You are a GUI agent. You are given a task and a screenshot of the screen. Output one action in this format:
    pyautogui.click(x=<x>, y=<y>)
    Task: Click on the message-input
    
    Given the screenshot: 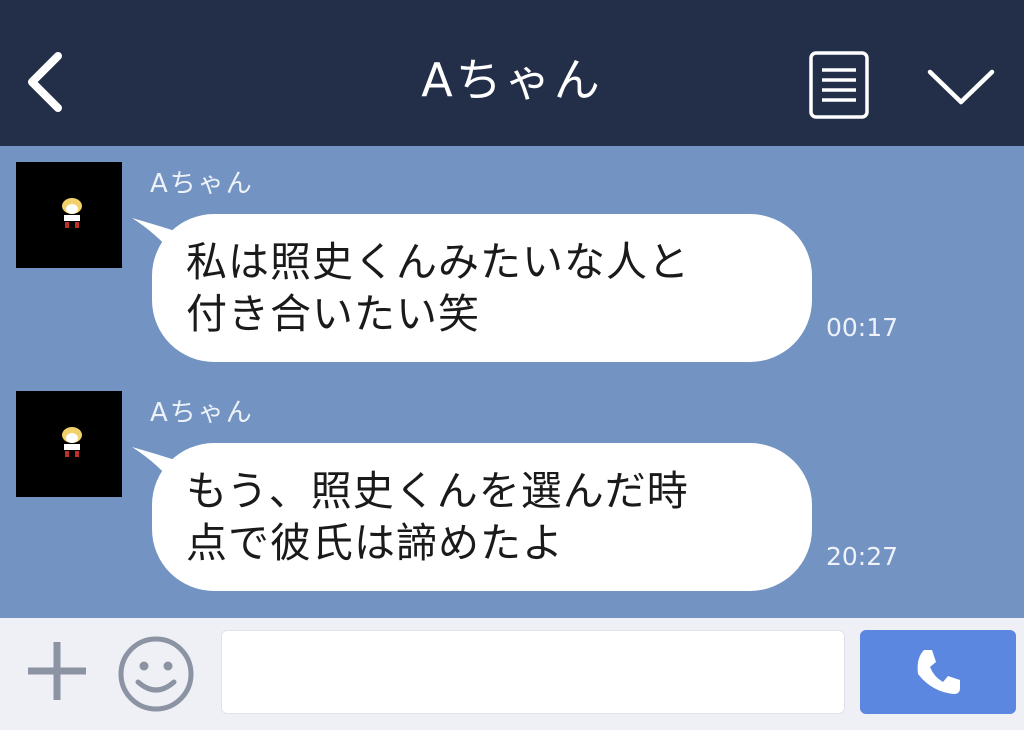 What is the action you would take?
    pyautogui.click(x=533, y=672)
    